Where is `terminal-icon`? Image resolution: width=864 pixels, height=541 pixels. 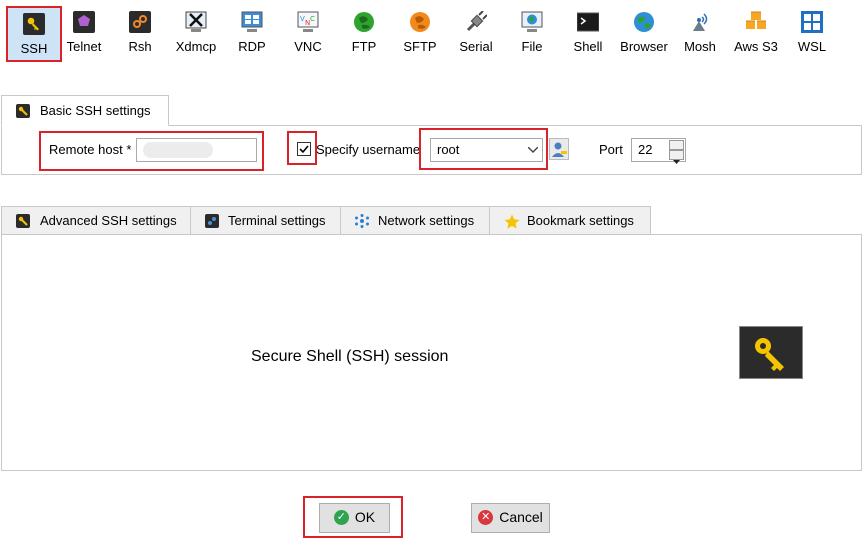
terminal-icon is located at coordinates (212, 220).